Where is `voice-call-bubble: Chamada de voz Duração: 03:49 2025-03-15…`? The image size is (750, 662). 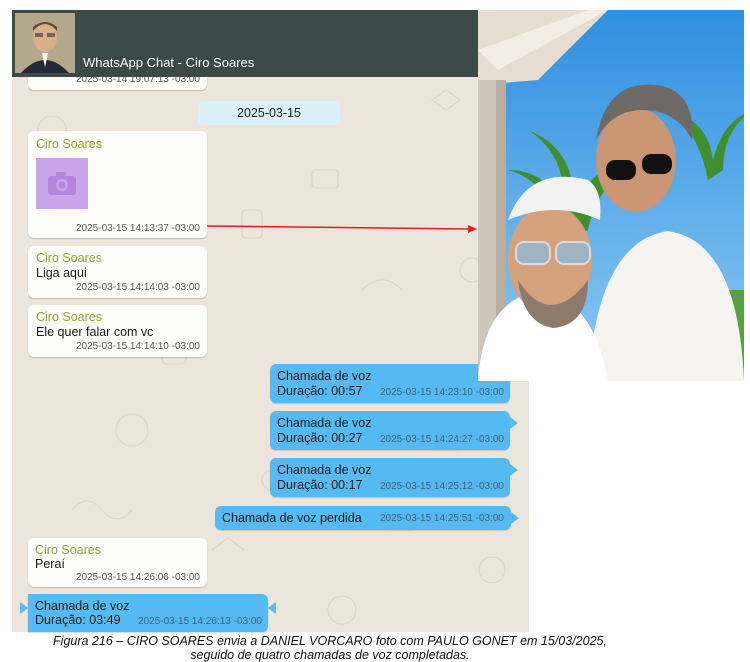
voice-call-bubble: Chamada de voz Duração: 03:49 2025-03-15… is located at coordinates (148, 613).